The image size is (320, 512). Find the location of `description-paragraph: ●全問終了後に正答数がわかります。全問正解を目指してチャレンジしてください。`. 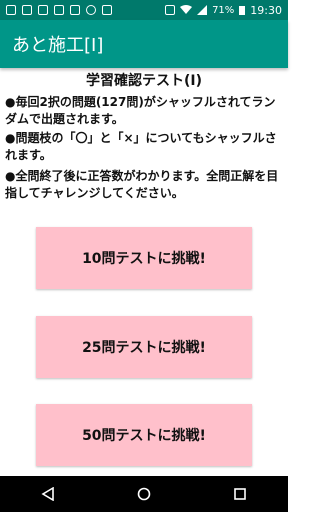

description-paragraph: ●全問終了後に正答数がわかります。全問正解を目指してチャレンジしてください。 is located at coordinates (142, 184).